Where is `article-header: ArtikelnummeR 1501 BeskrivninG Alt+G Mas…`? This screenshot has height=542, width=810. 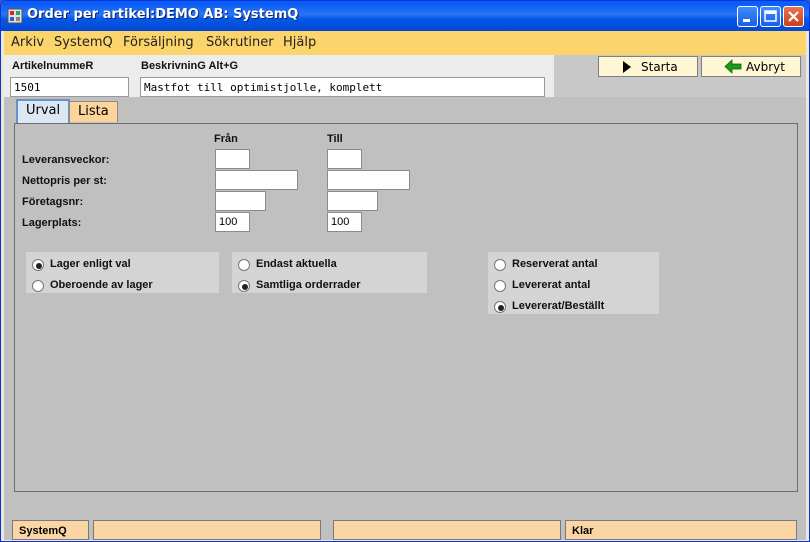
article-header: ArtikelnummeR 1501 BeskrivninG Alt+G Mas… is located at coordinates (279, 76).